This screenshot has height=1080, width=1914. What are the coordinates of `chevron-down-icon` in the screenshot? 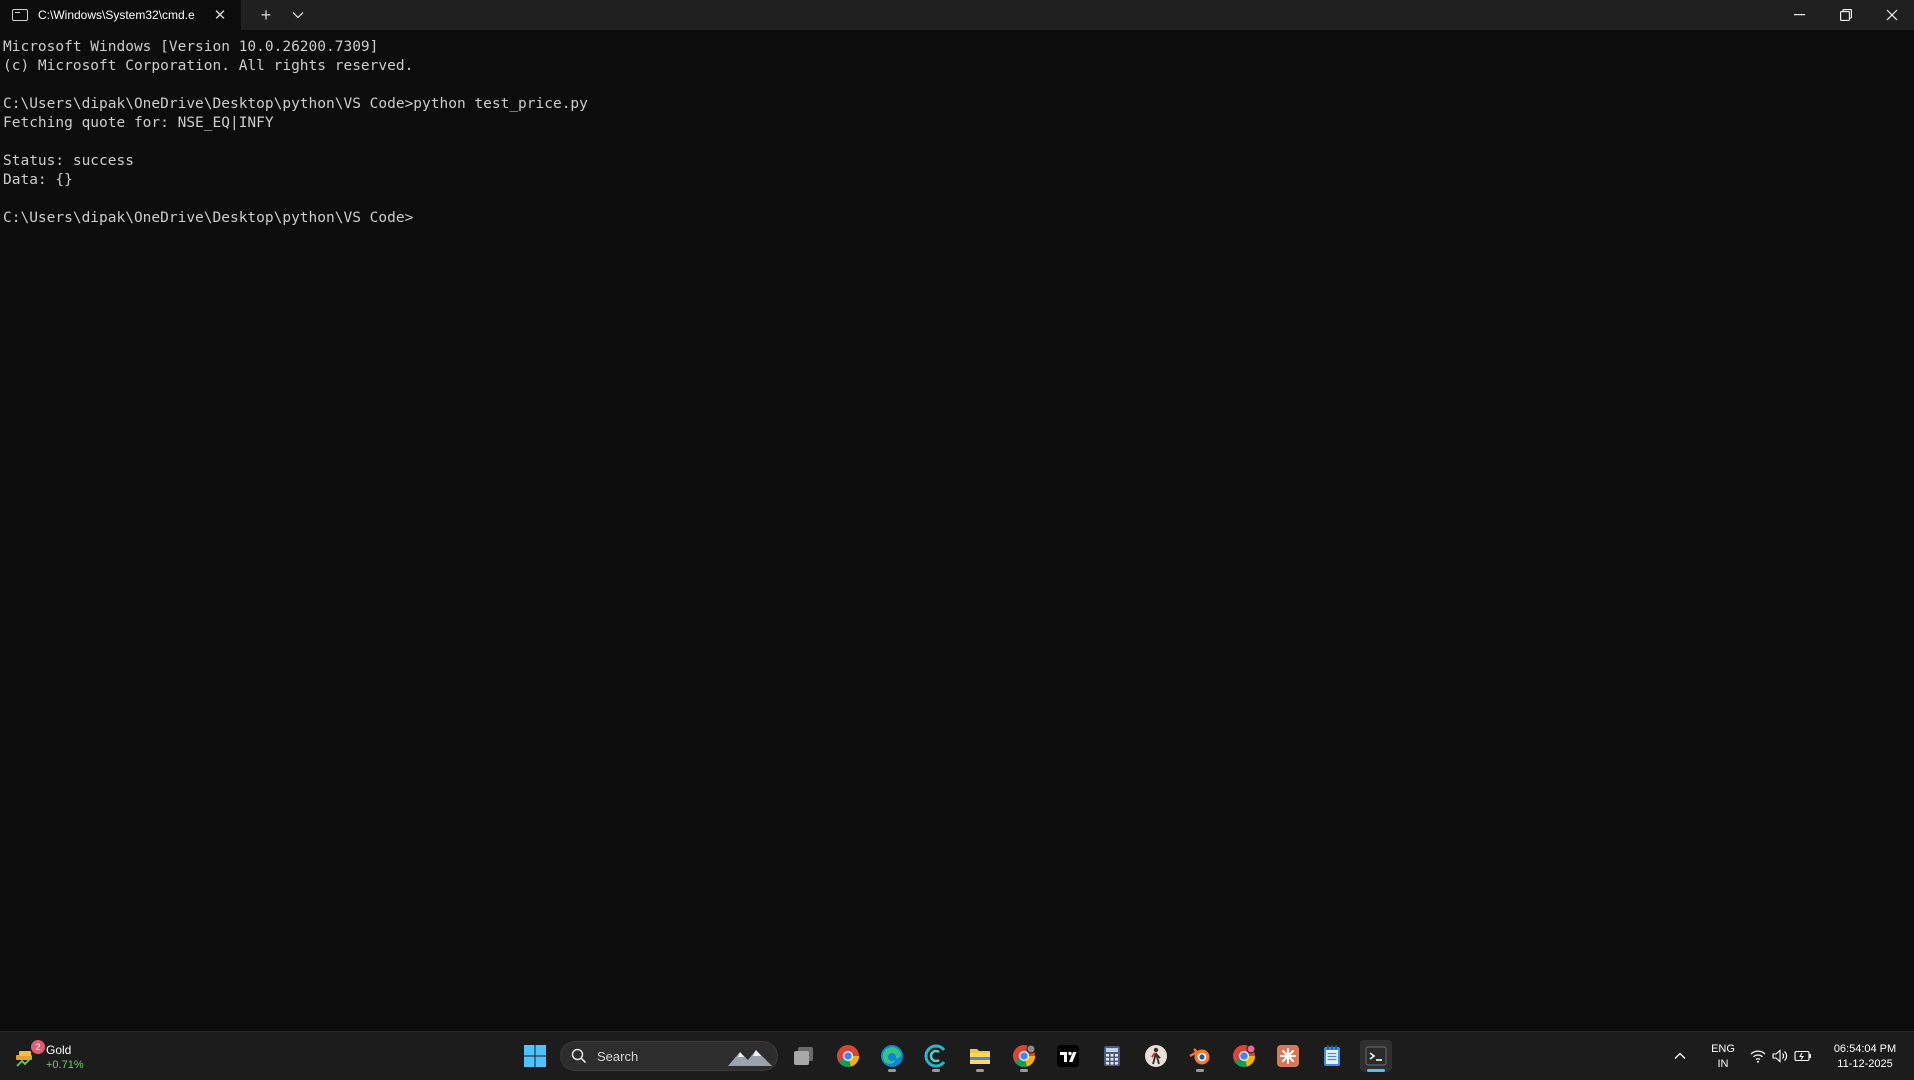 It's located at (298, 15).